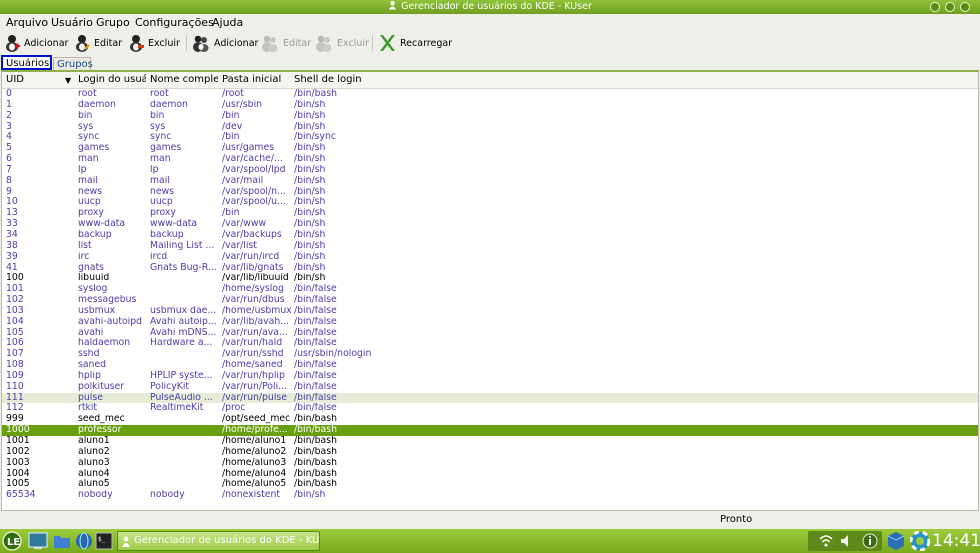 The width and height of the screenshot is (980, 553). I want to click on table-row: 5 games games/usr/games/bin/sh, so click(490, 148).